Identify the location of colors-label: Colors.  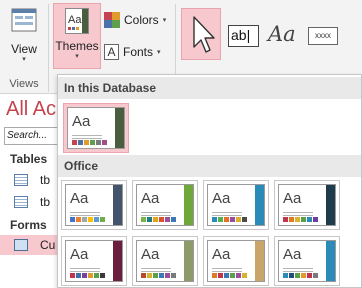
(141, 20).